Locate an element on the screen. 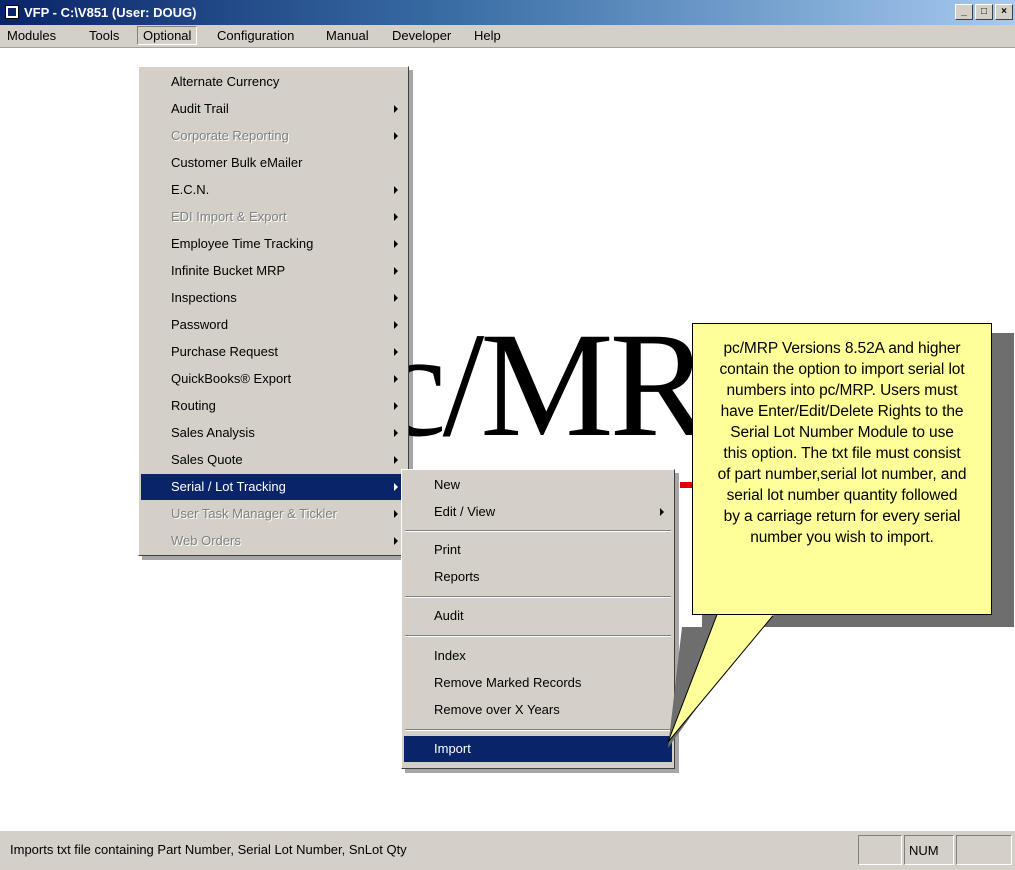 This screenshot has height=870, width=1015. maximize-button: □ is located at coordinates (984, 12).